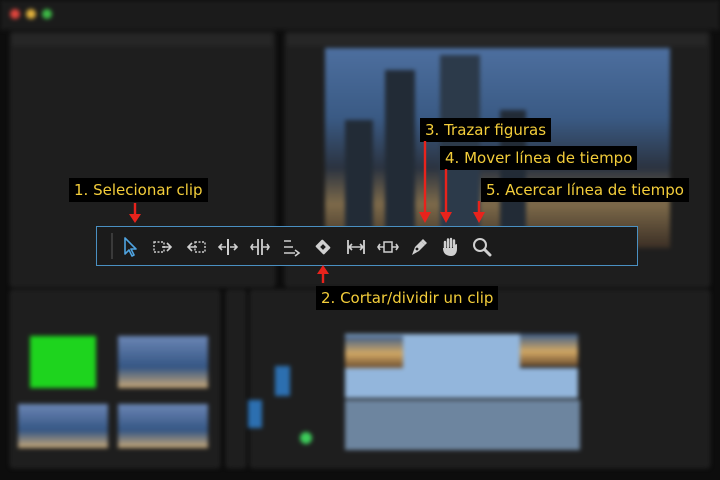 The image size is (720, 480). I want to click on slip-tool, so click(356, 247).